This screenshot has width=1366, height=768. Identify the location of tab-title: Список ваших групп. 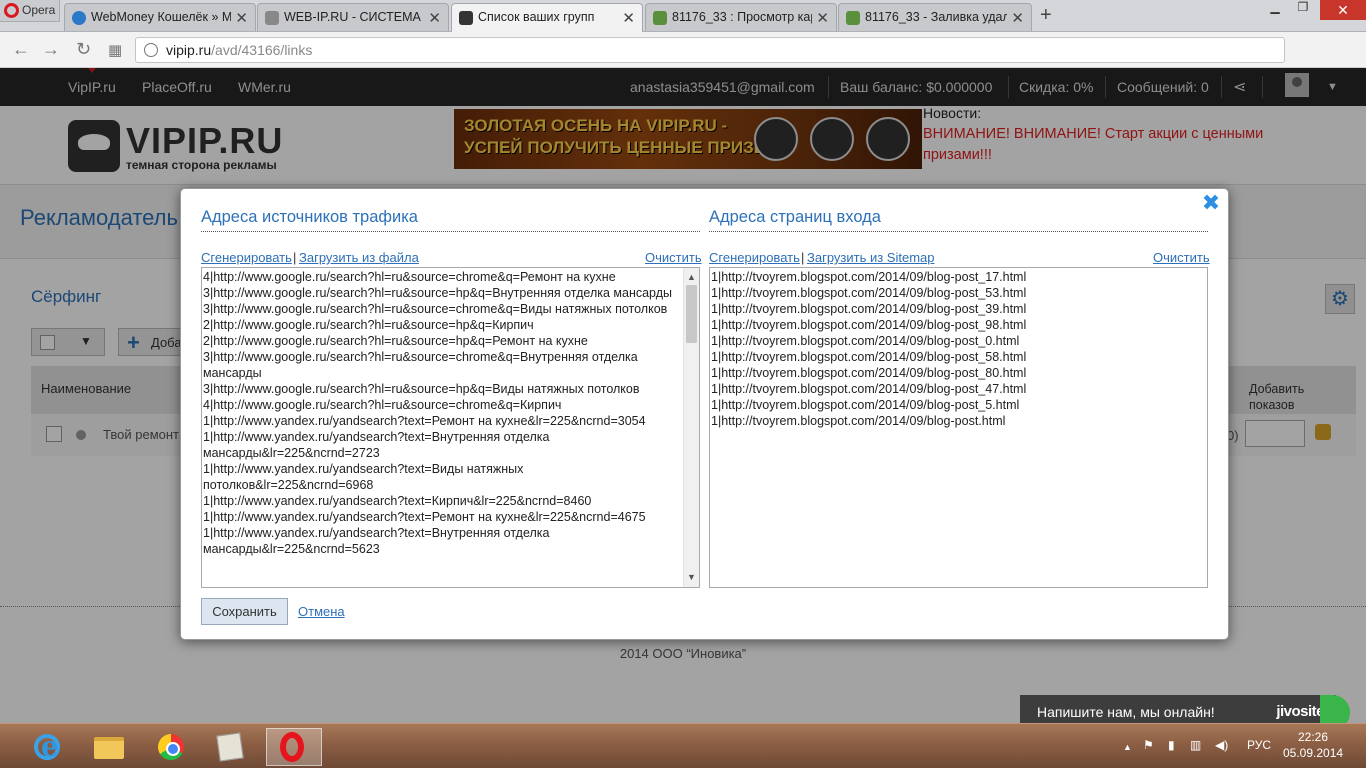
(536, 17).